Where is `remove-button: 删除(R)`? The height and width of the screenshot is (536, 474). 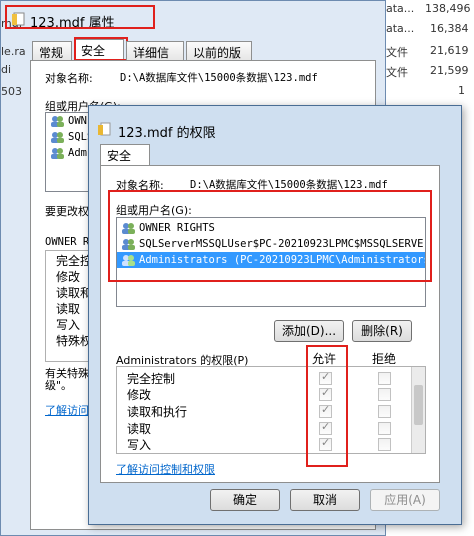 remove-button: 删除(R) is located at coordinates (382, 331).